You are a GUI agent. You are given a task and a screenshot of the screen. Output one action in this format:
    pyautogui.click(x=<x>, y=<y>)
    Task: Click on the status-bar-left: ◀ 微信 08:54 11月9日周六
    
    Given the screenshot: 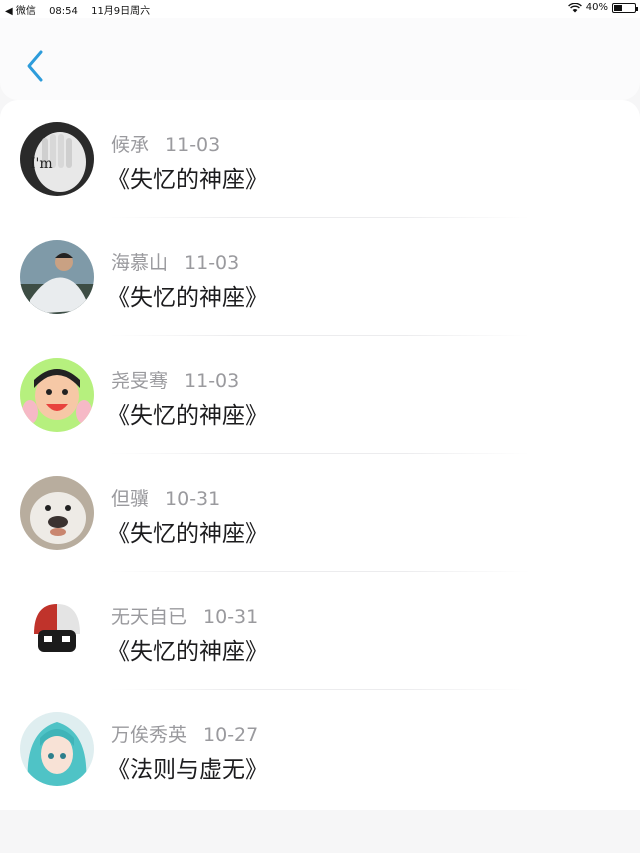 What is the action you would take?
    pyautogui.click(x=82, y=9)
    